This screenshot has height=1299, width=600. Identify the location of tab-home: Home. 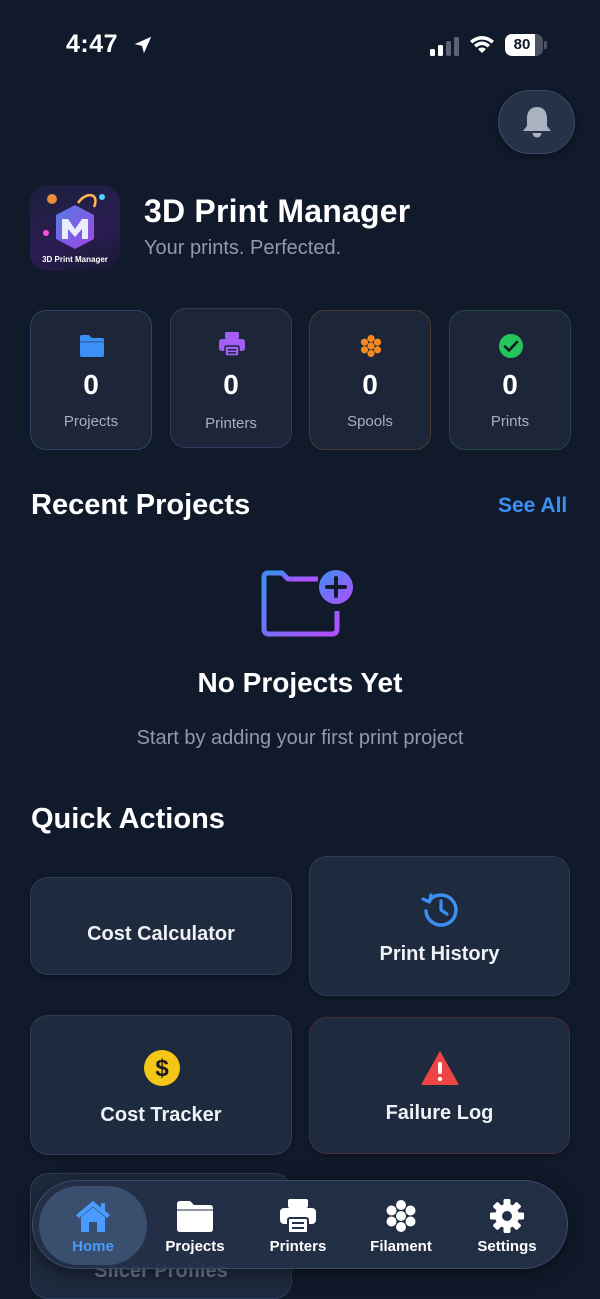
(93, 1225).